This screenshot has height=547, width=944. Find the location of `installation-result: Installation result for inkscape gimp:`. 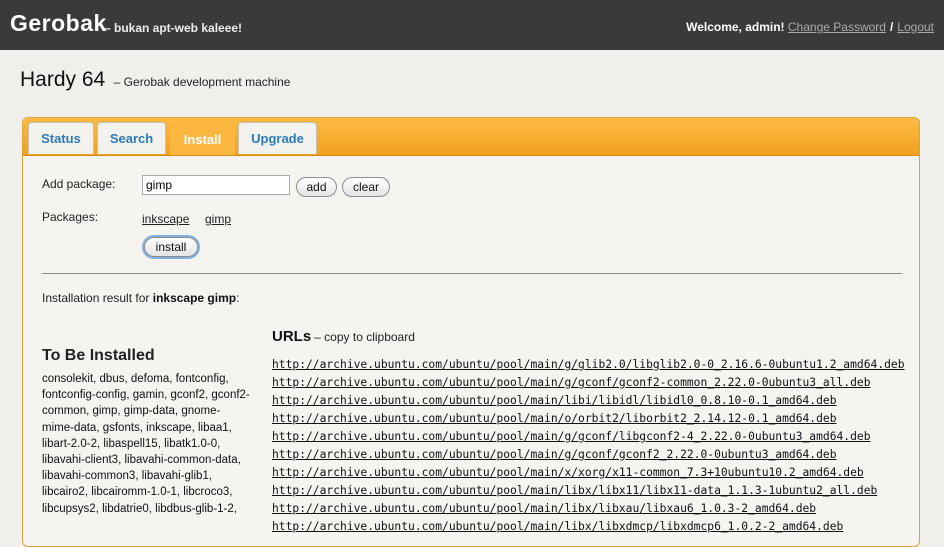

installation-result: Installation result for inkscape gimp: is located at coordinates (140, 298).